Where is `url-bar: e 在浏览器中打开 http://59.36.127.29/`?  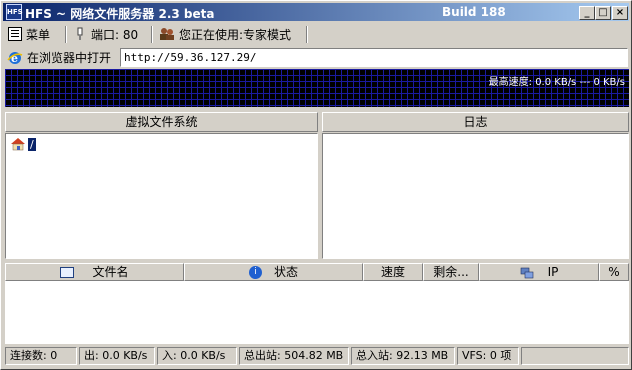
url-bar: e 在浏览器中打开 http://59.36.127.29/ is located at coordinates (316, 57).